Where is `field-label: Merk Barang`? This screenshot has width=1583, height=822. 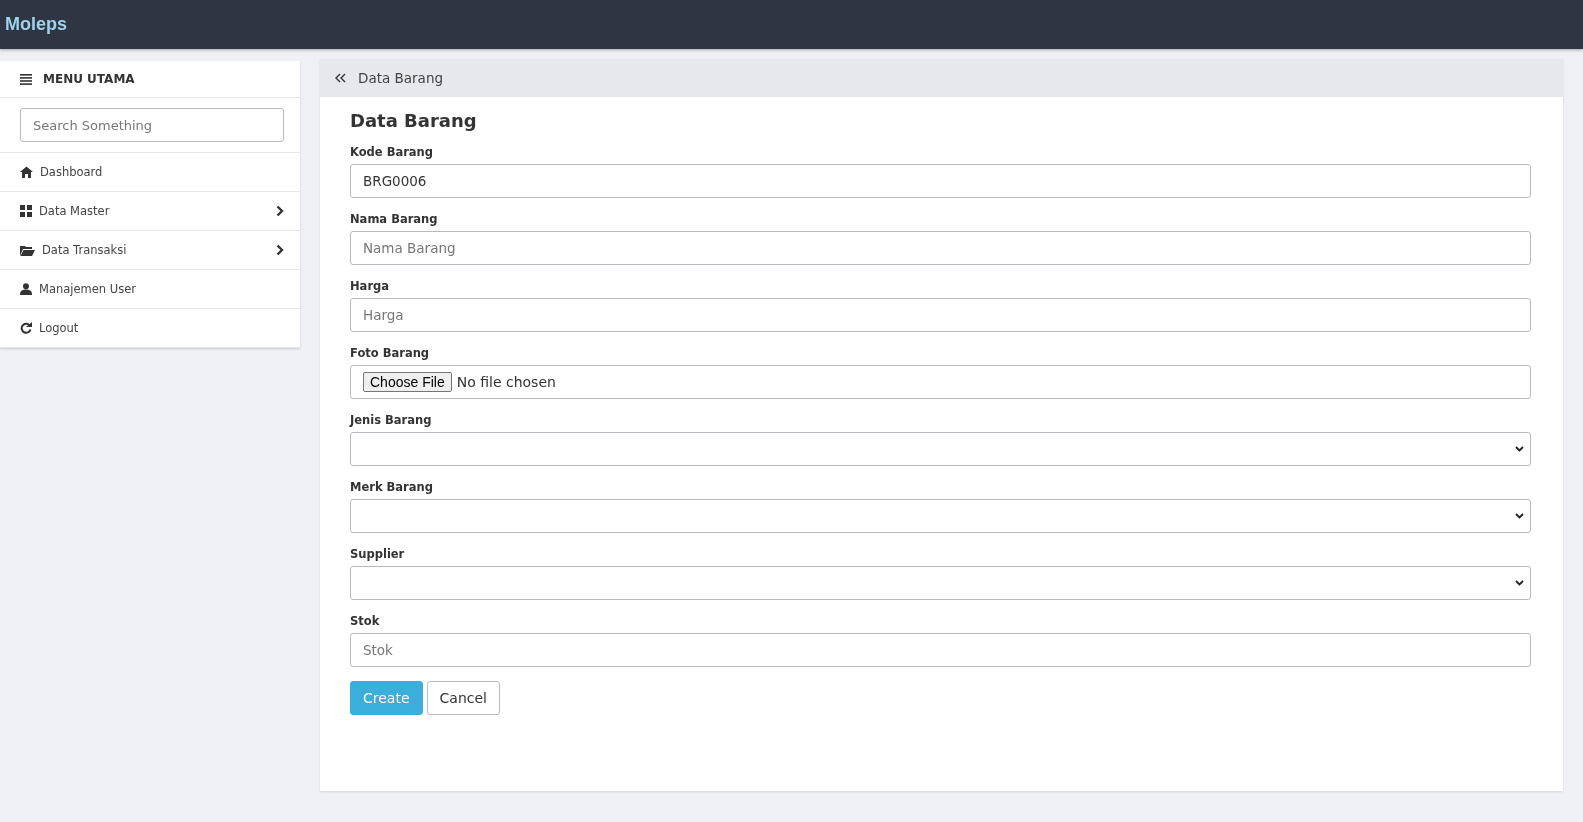
field-label: Merk Barang is located at coordinates (392, 487).